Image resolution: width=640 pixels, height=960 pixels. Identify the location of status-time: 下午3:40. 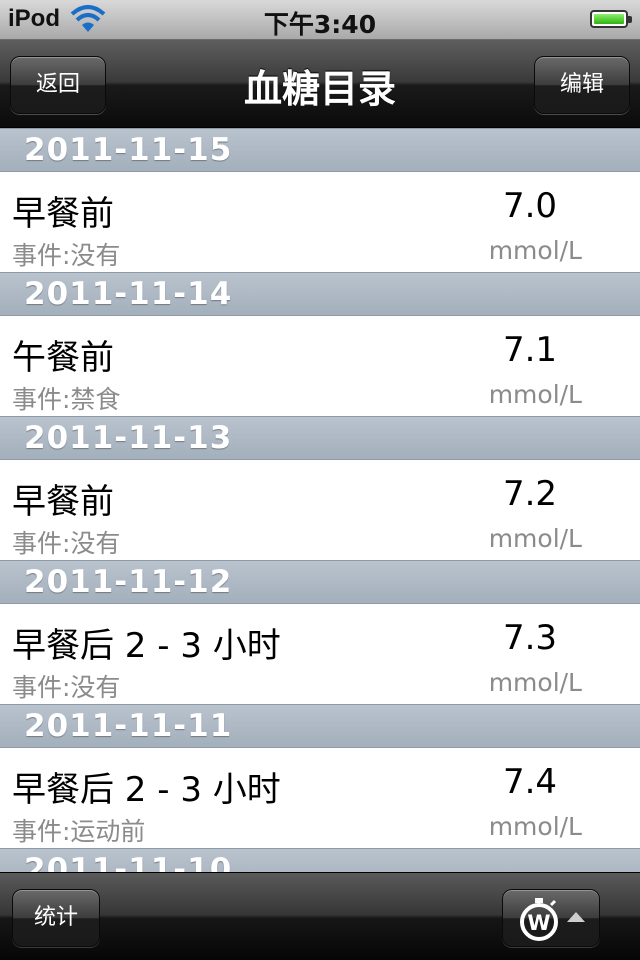
(320, 24).